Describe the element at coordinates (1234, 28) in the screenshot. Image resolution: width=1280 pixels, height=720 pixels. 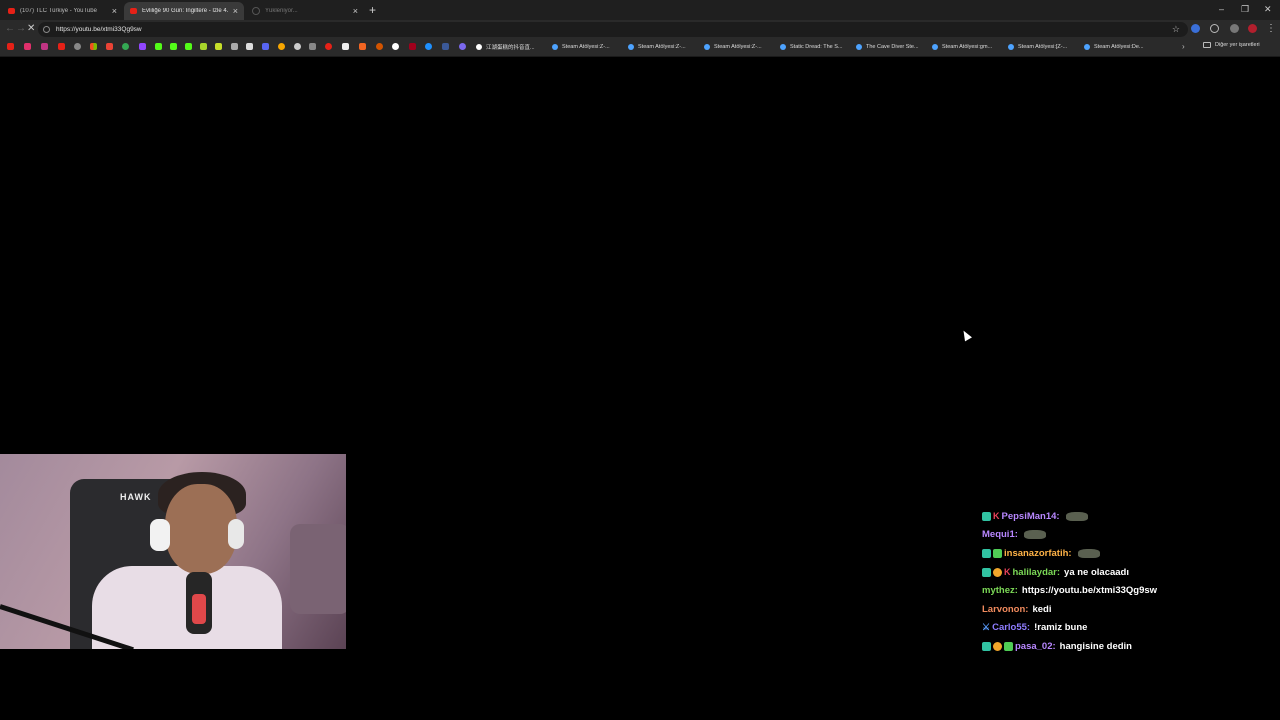
I see `extensions-icon` at that location.